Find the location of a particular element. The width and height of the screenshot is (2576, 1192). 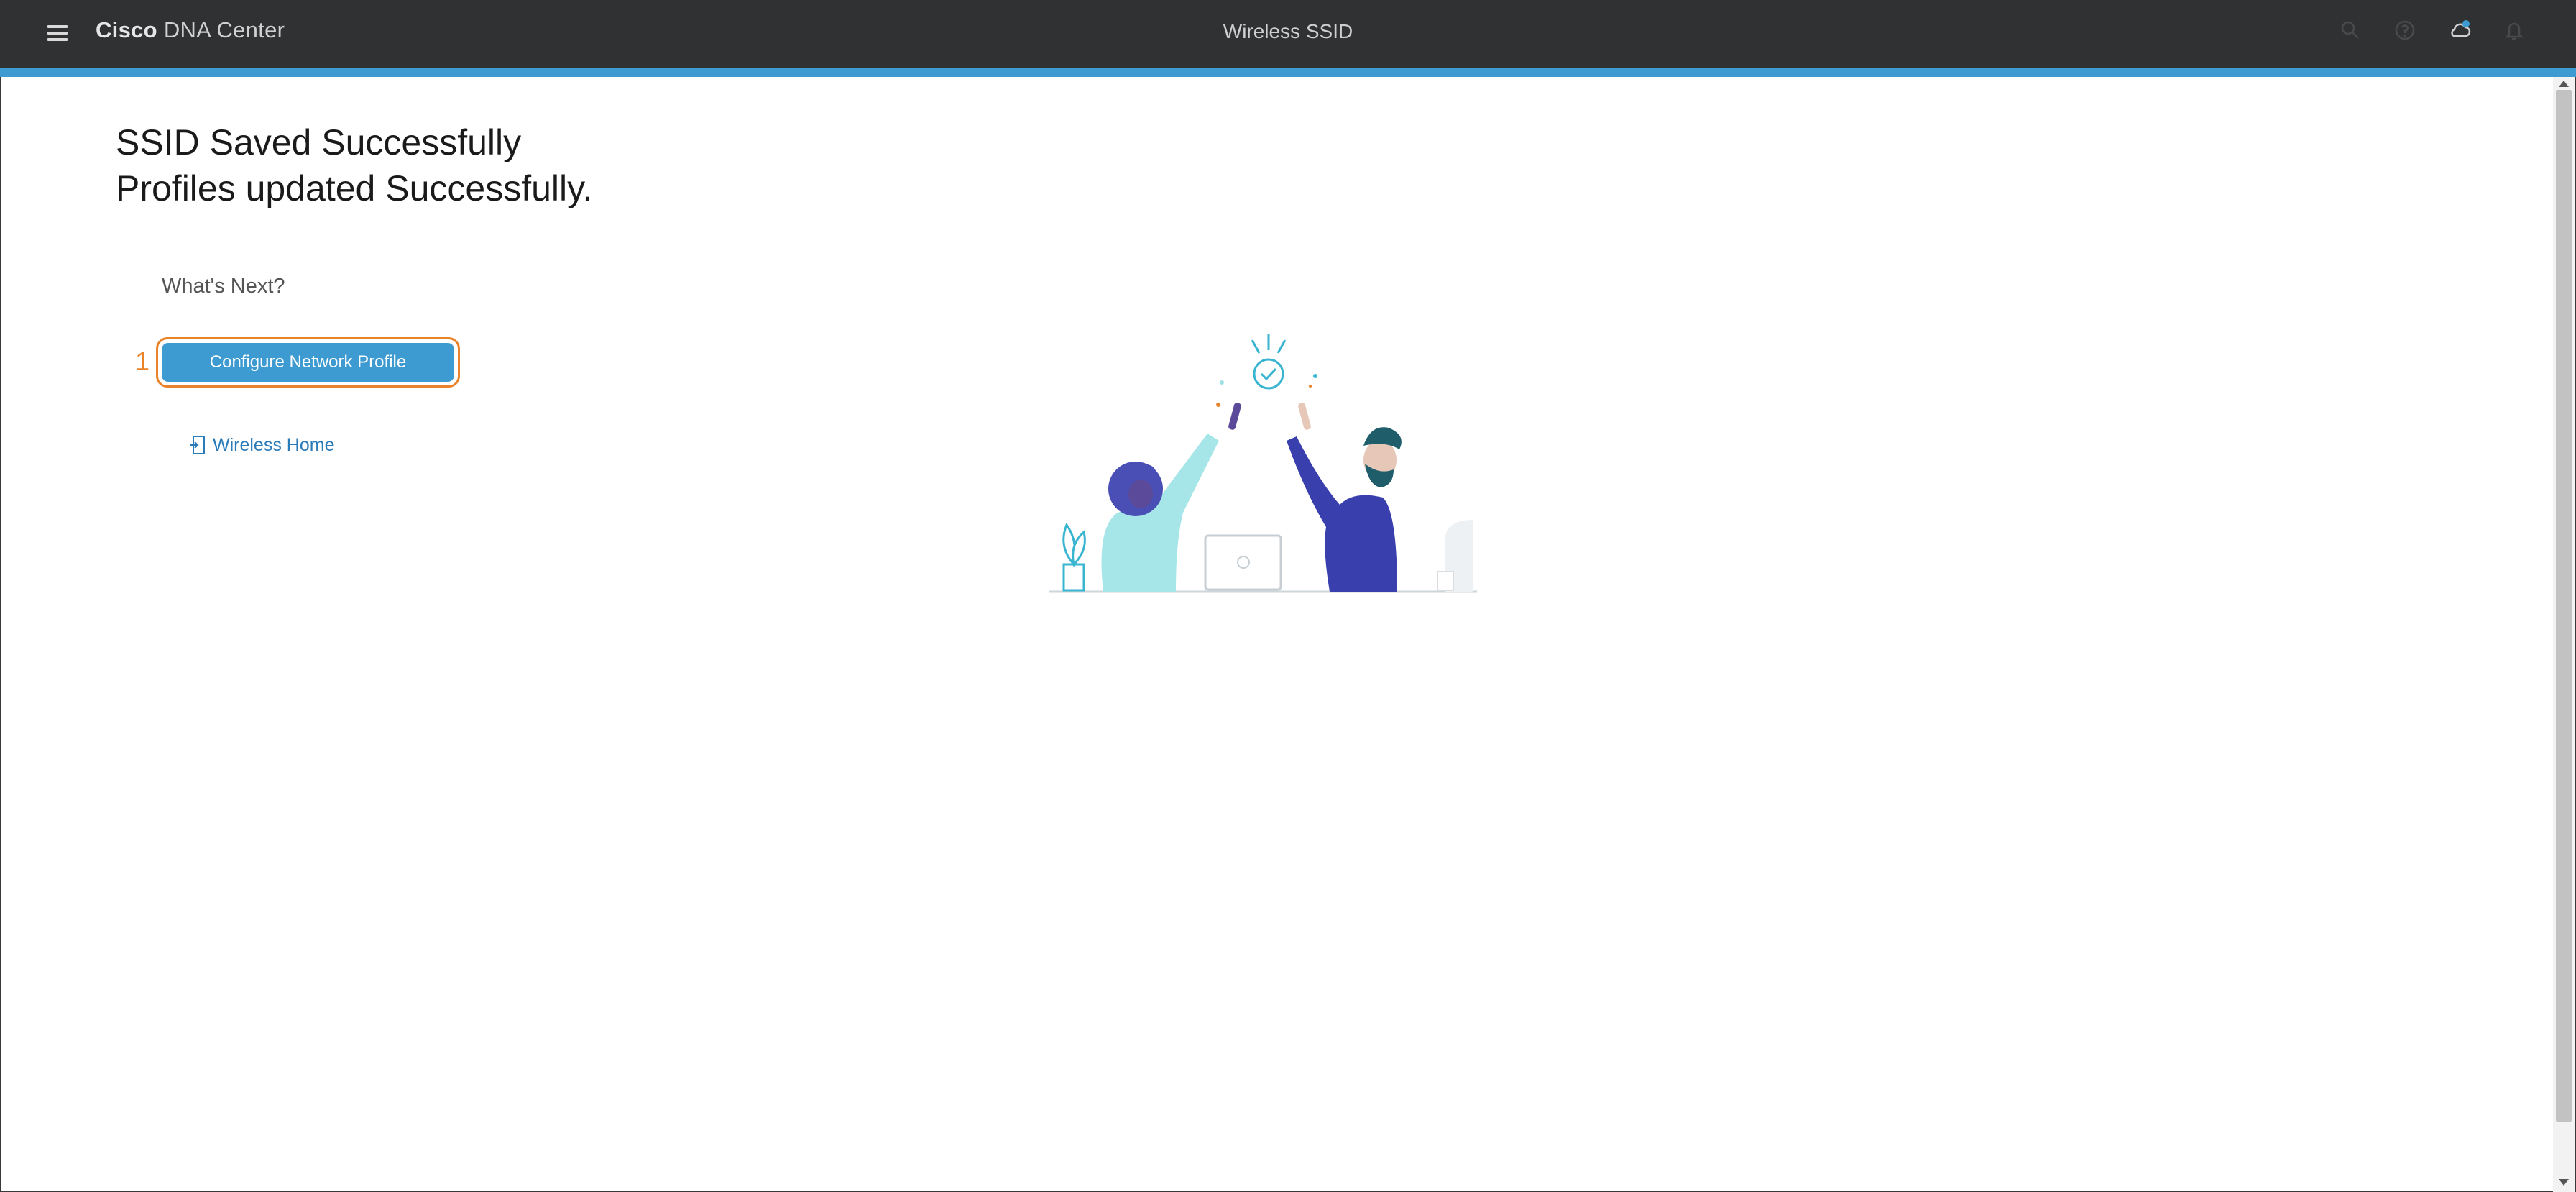

bell-icon is located at coordinates (2514, 30).